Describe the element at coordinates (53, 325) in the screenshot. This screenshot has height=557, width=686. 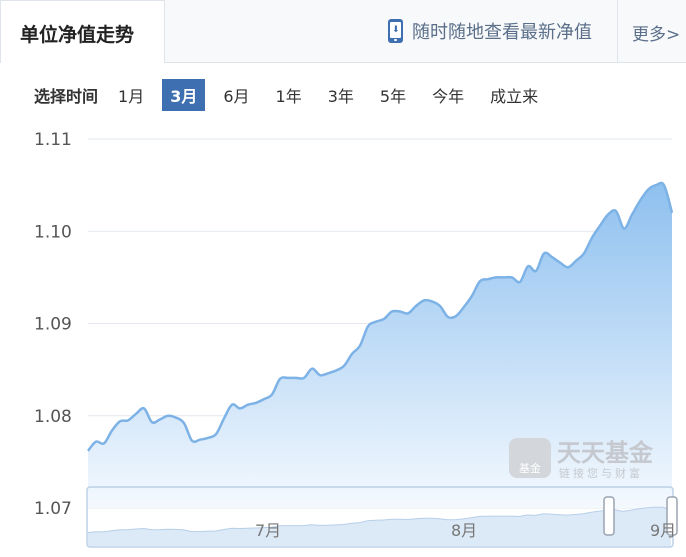
I see `y-tick-label: 1.09` at that location.